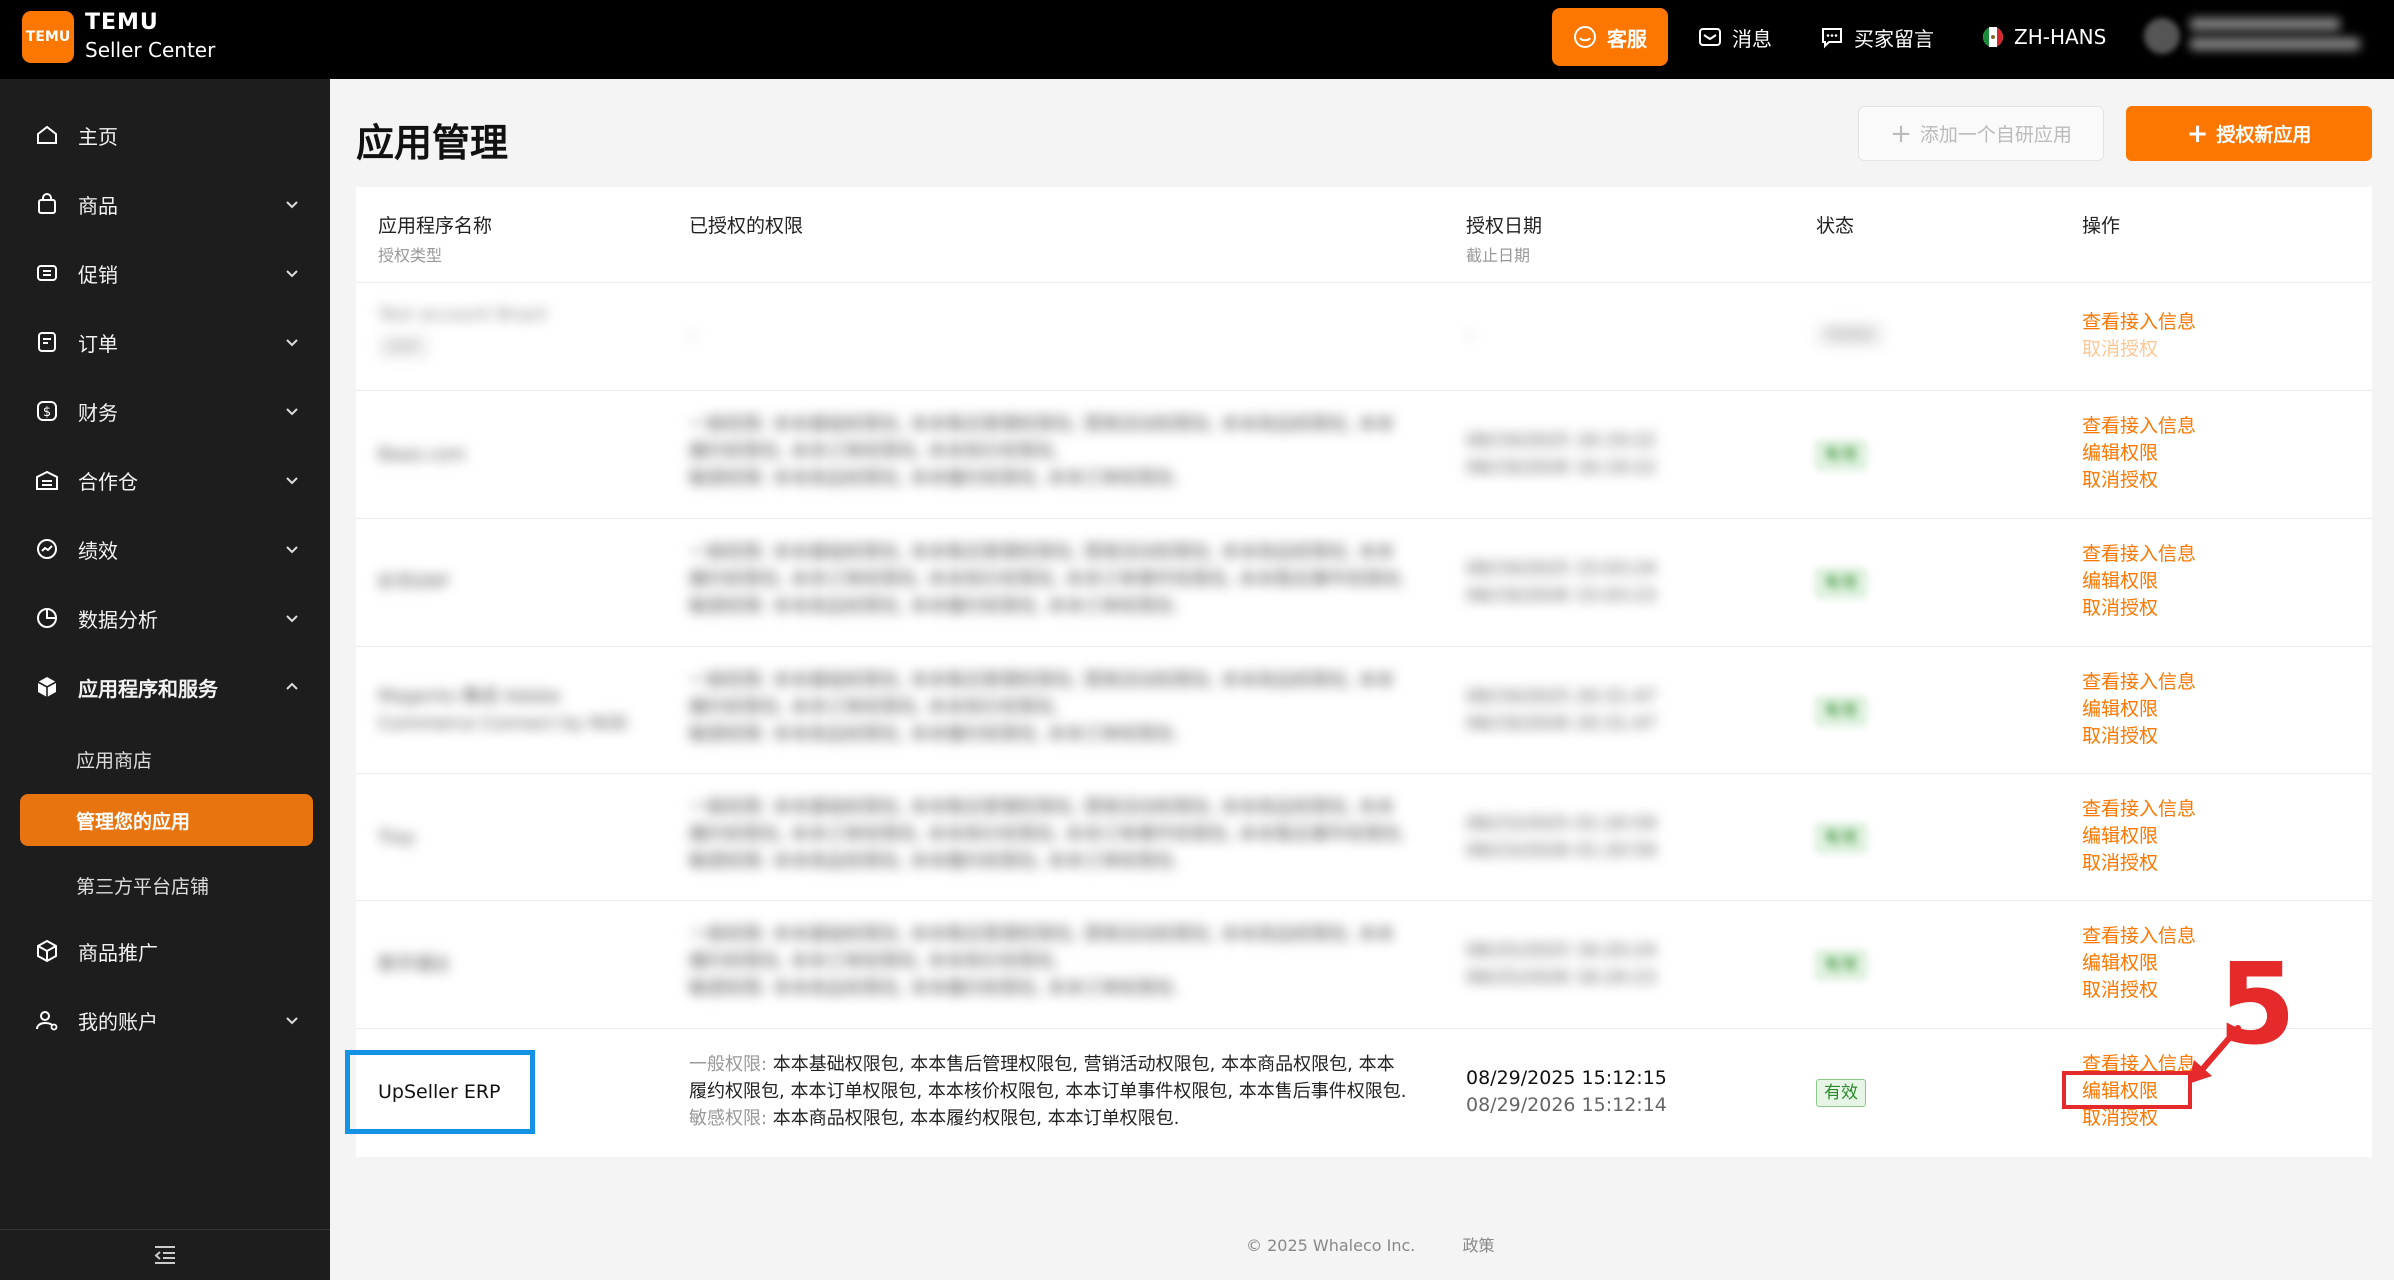 This screenshot has height=1280, width=2394. Describe the element at coordinates (403, 346) in the screenshot. I see `auth-type-badge: ERP` at that location.